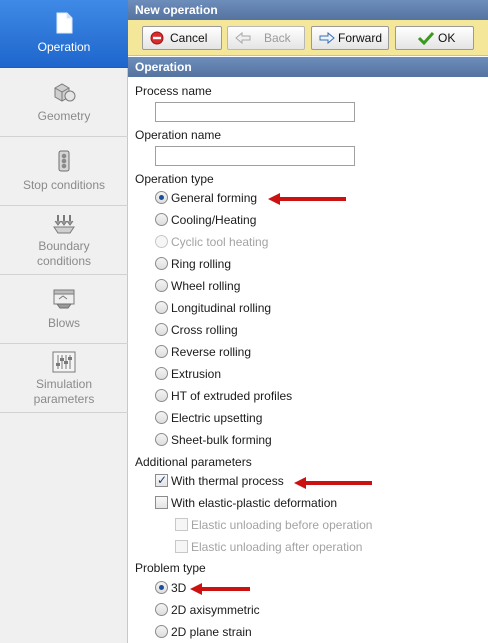 The width and height of the screenshot is (488, 643). What do you see at coordinates (64, 23) in the screenshot?
I see `operation-icon` at bounding box center [64, 23].